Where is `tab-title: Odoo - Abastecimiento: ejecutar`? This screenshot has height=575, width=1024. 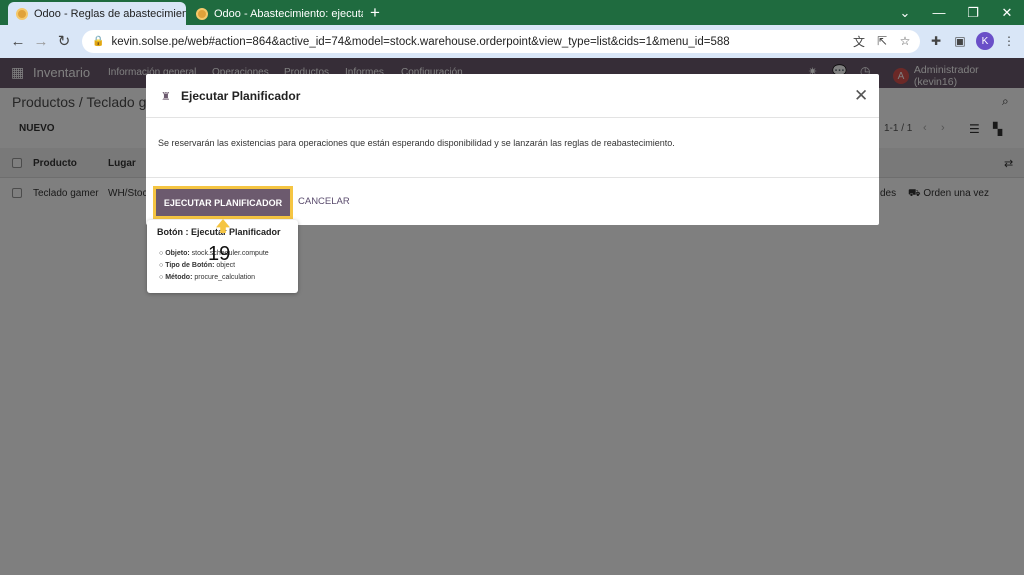 tab-title: Odoo - Abastecimiento: ejecutar is located at coordinates (288, 13).